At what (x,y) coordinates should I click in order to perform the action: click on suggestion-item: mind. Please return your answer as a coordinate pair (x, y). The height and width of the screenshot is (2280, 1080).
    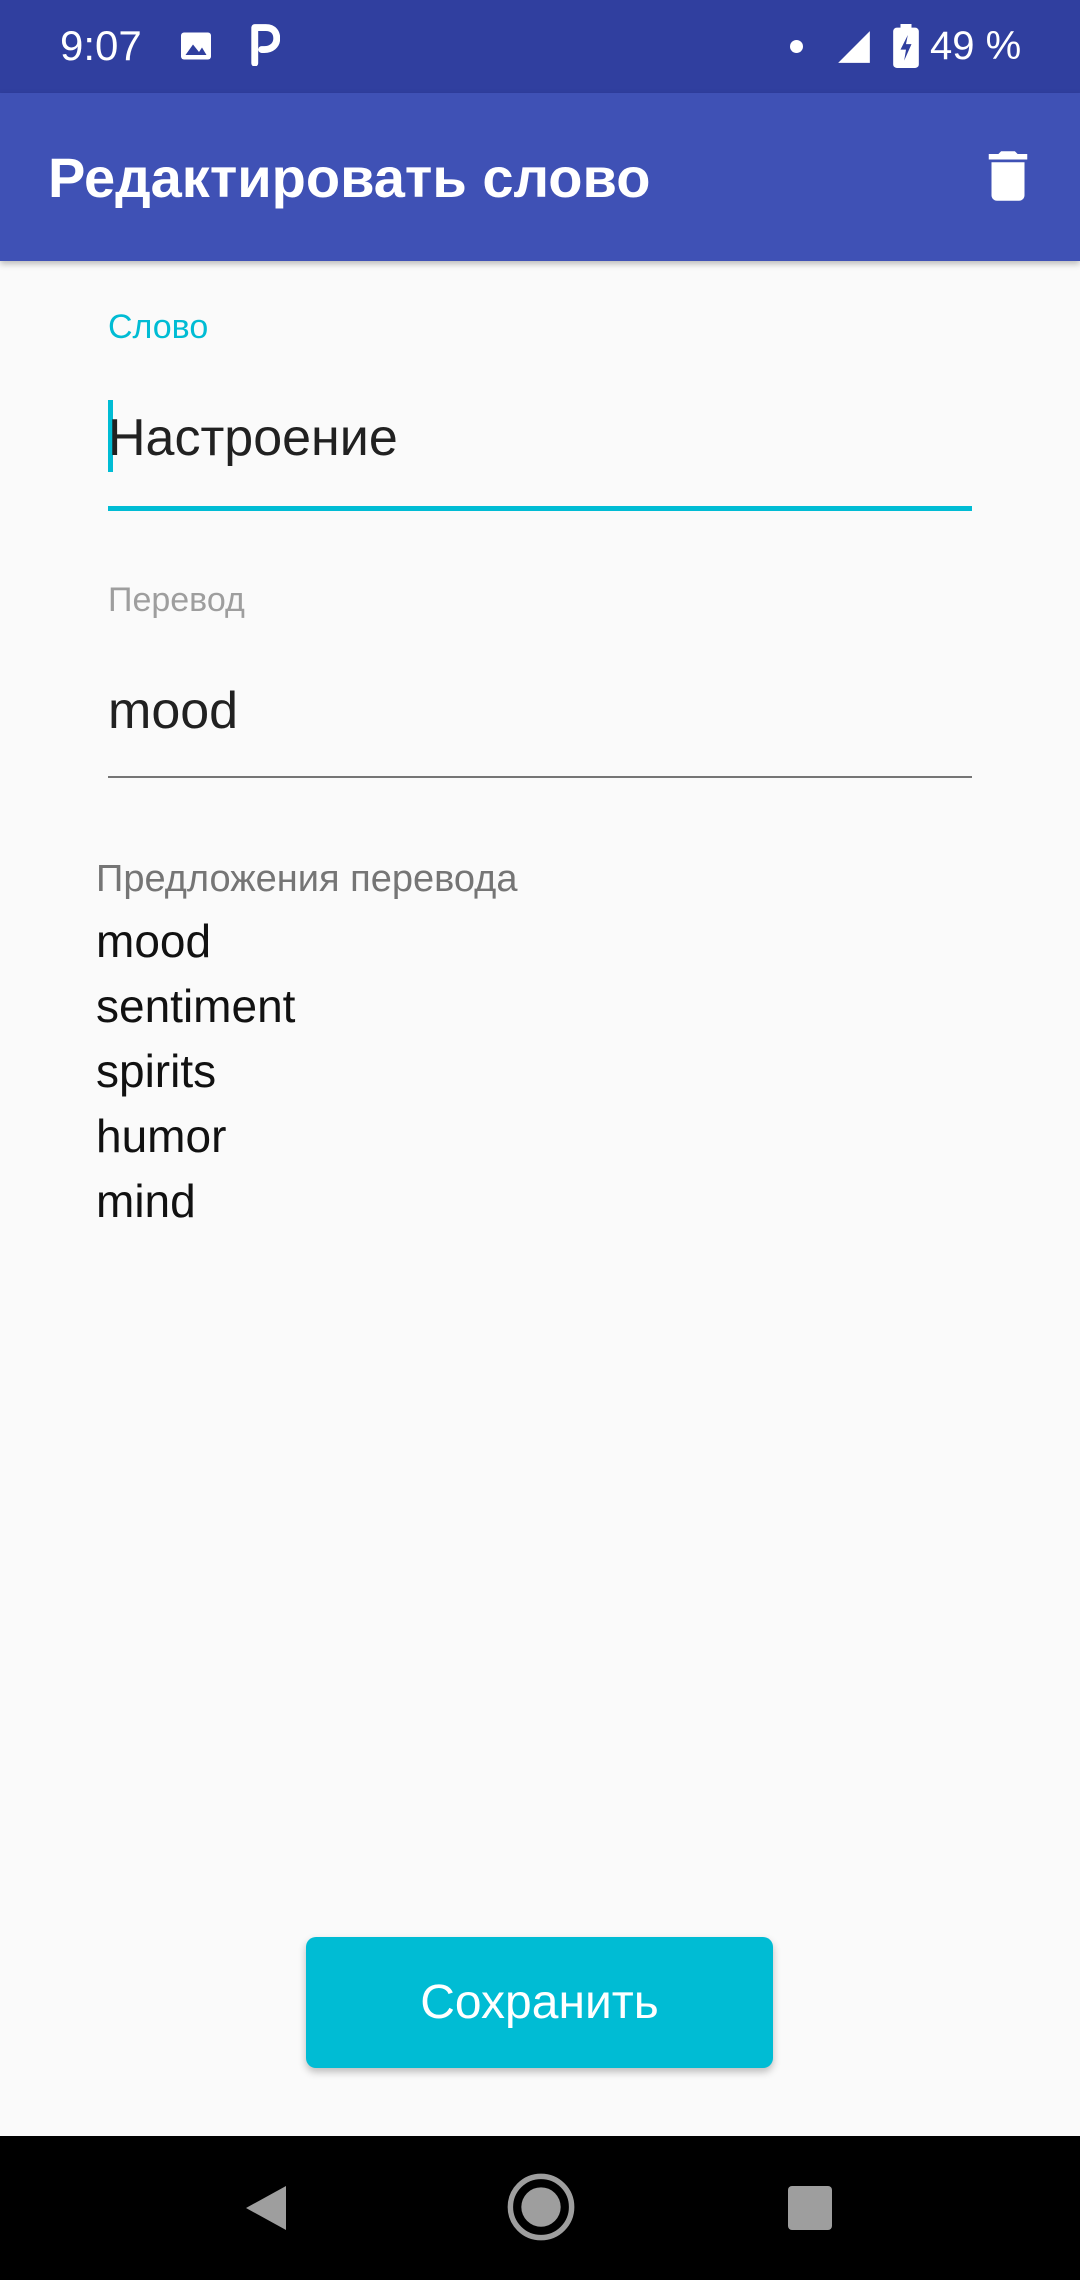
    Looking at the image, I should click on (306, 1201).